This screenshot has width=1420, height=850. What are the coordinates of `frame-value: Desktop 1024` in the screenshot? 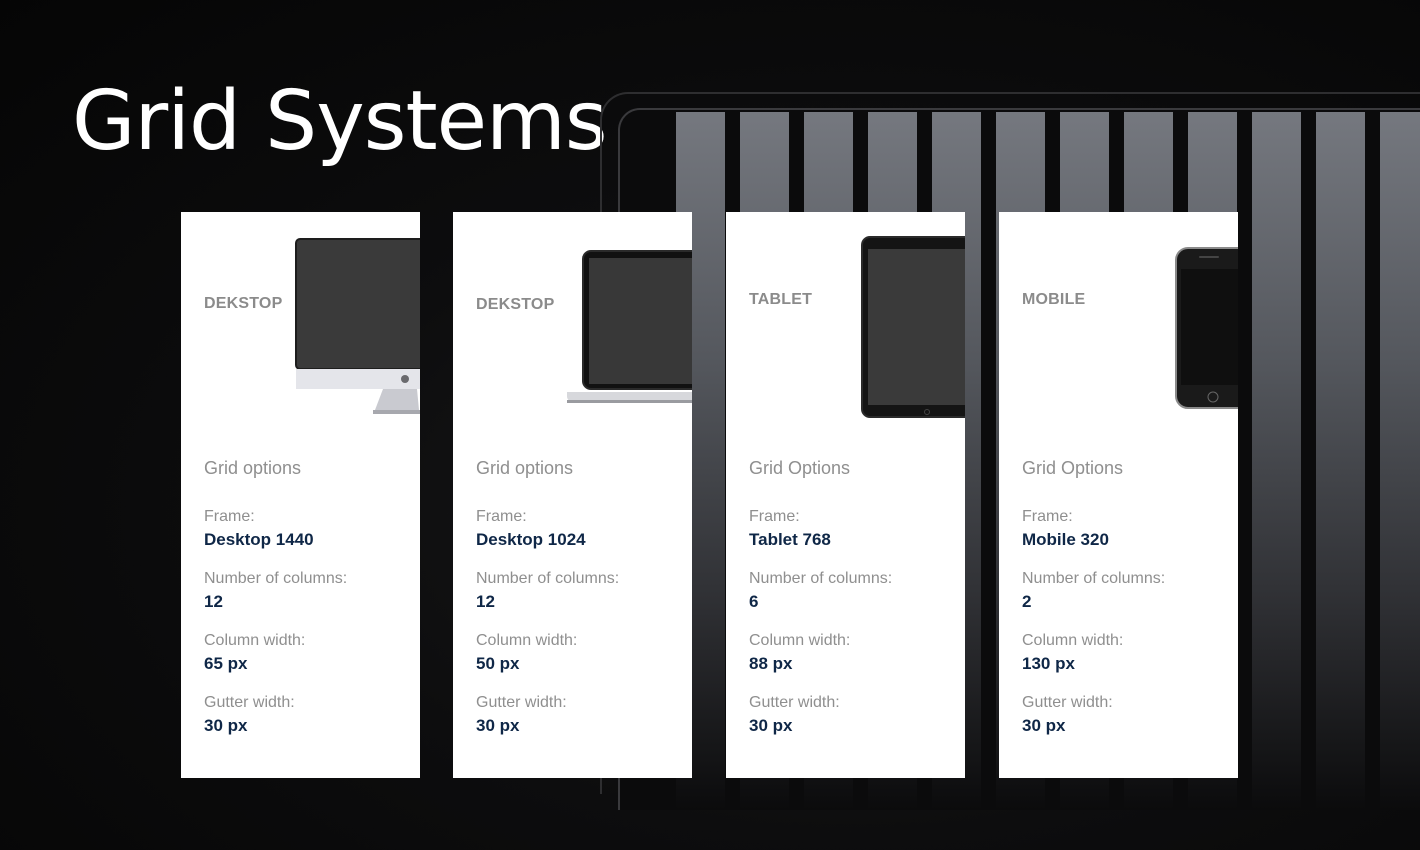 It's located at (531, 539).